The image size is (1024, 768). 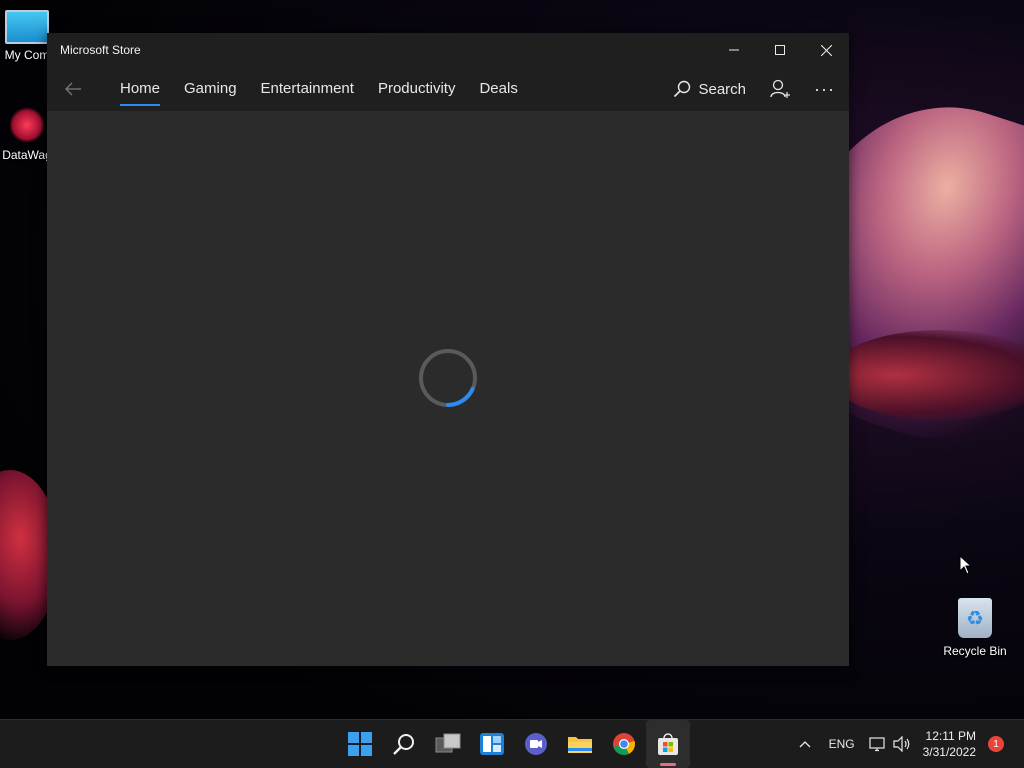 What do you see at coordinates (761, 89) in the screenshot?
I see `nav-actions: Search ···` at bounding box center [761, 89].